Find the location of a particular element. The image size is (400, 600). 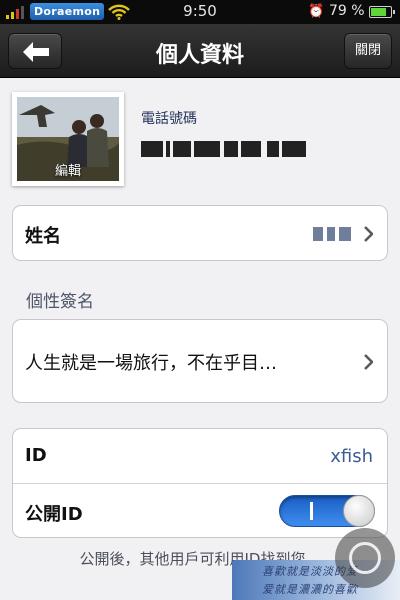

watermark-line-2: 爱就是濃濃的喜歡 is located at coordinates (310, 589).